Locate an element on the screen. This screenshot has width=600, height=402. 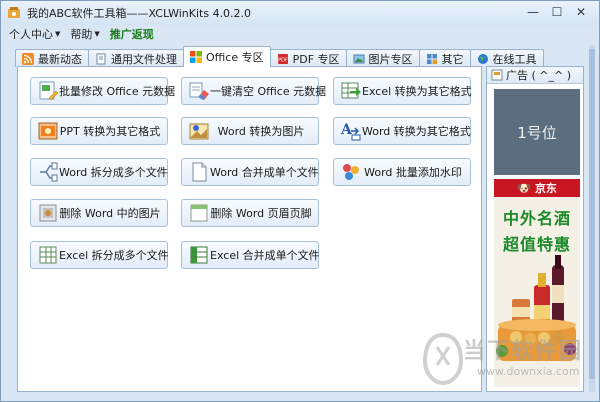
close-button: ✕ is located at coordinates (581, 12).